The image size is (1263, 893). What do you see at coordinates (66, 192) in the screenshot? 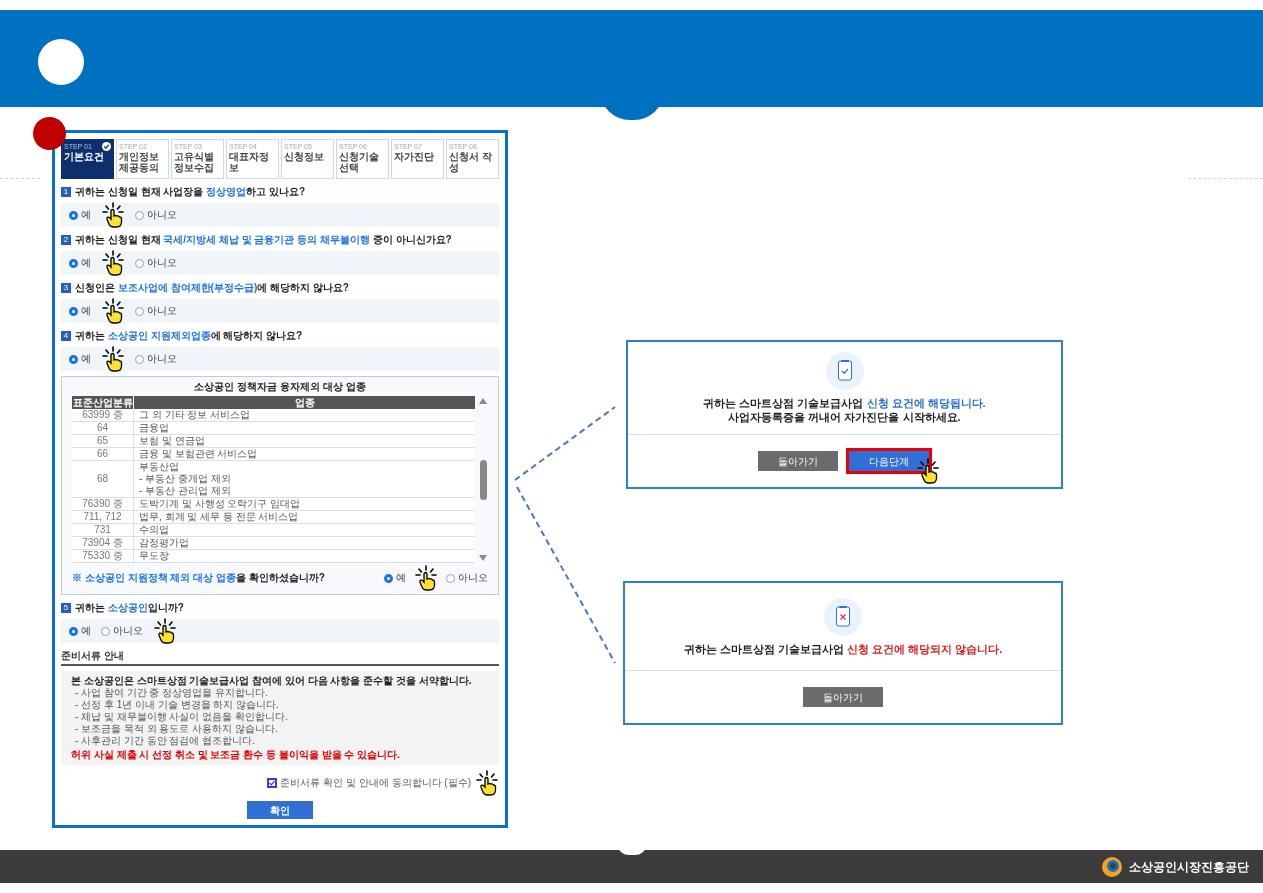
I see `question-number: 1` at bounding box center [66, 192].